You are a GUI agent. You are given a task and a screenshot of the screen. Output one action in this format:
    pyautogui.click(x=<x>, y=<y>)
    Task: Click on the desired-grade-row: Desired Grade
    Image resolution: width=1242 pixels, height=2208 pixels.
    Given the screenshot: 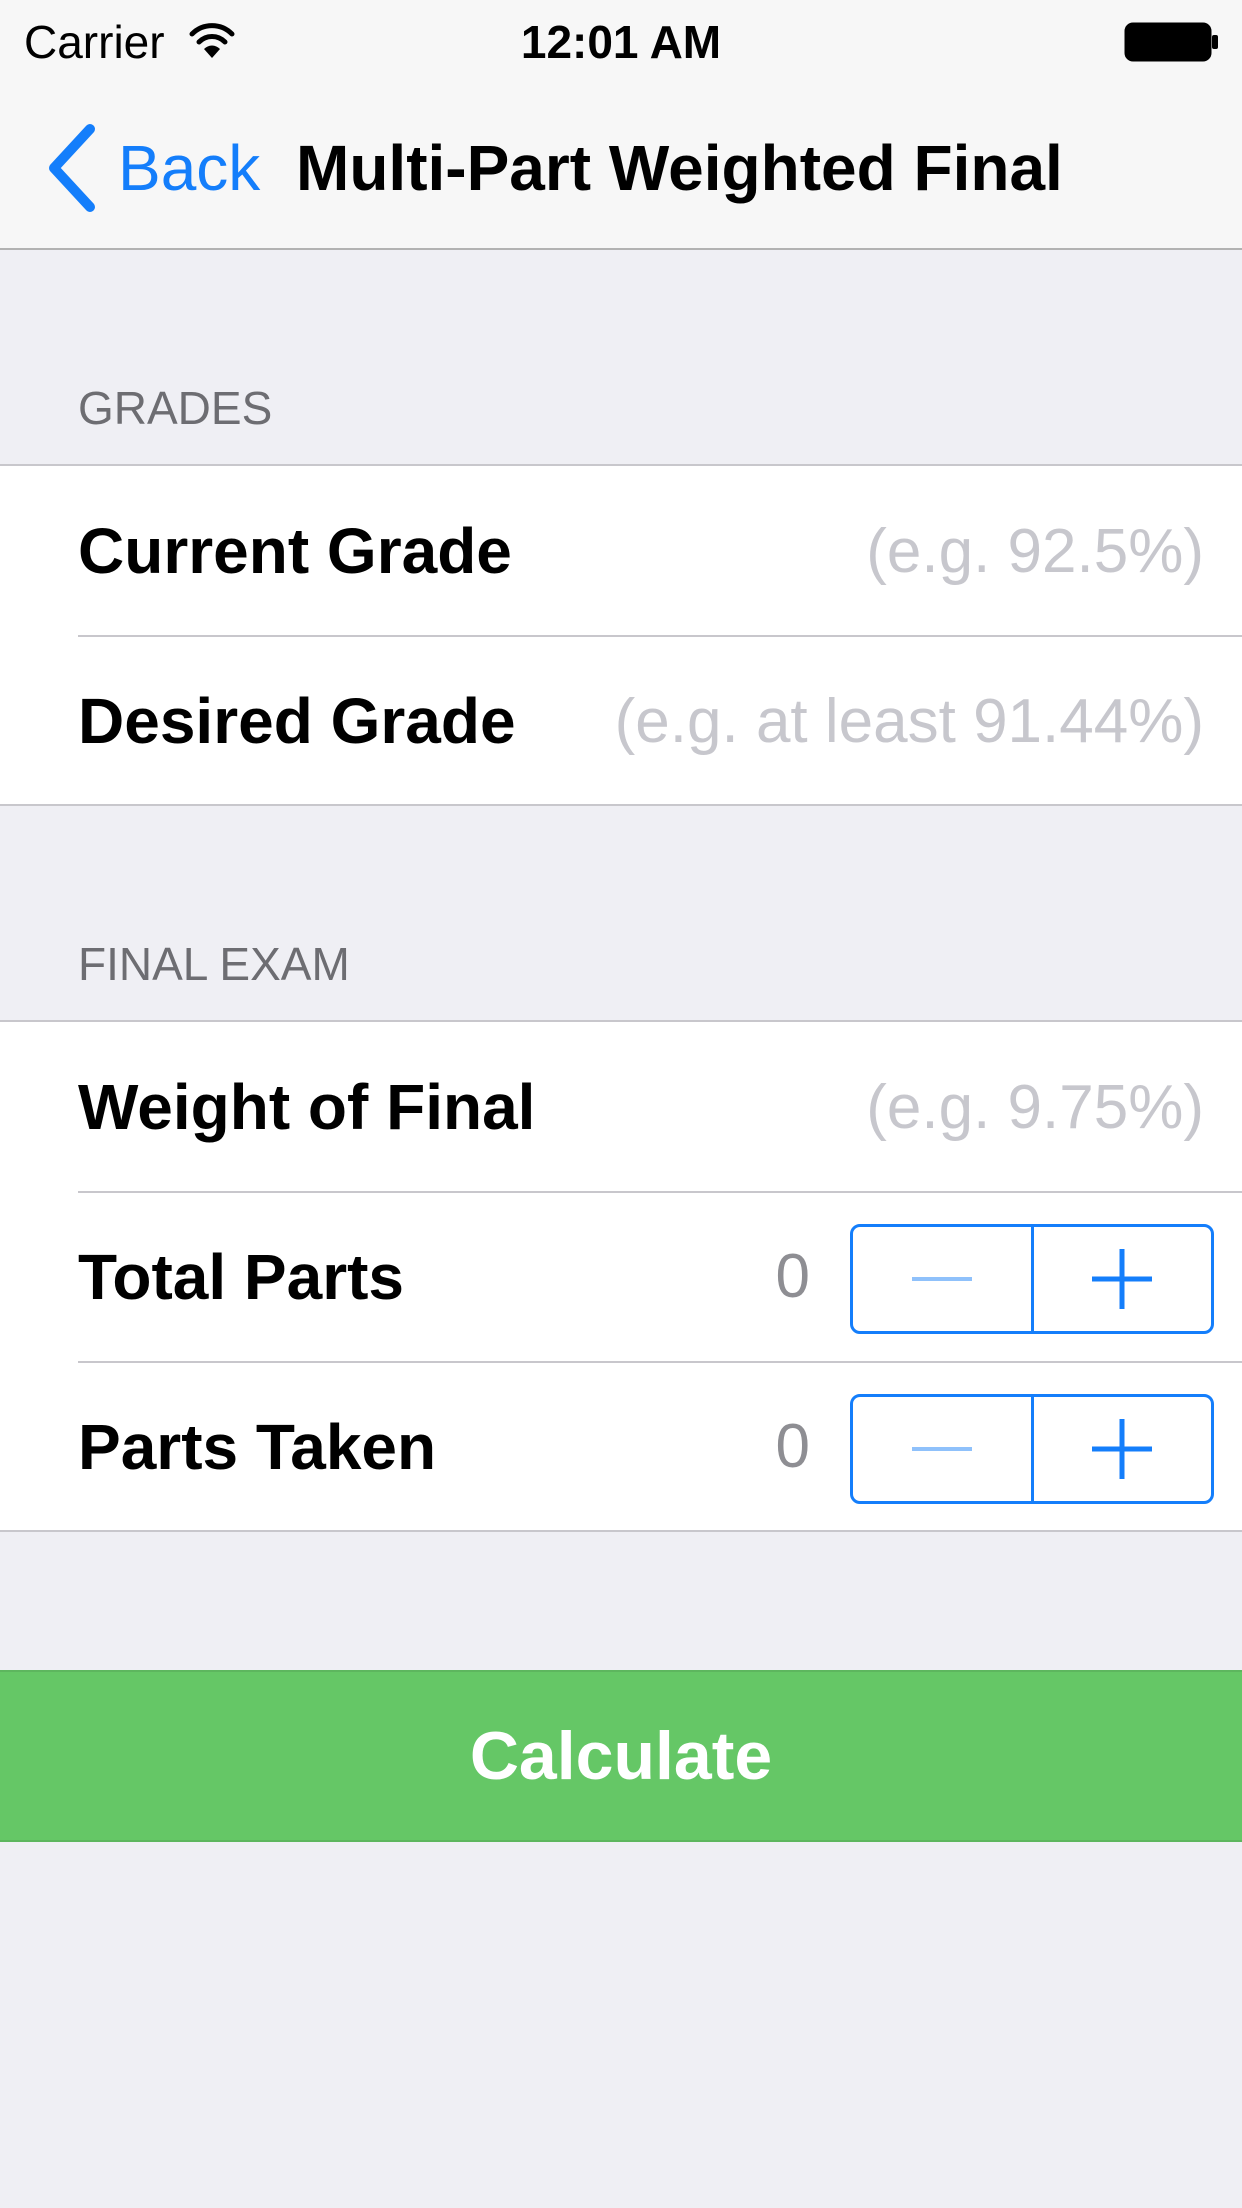 What is the action you would take?
    pyautogui.click(x=621, y=721)
    